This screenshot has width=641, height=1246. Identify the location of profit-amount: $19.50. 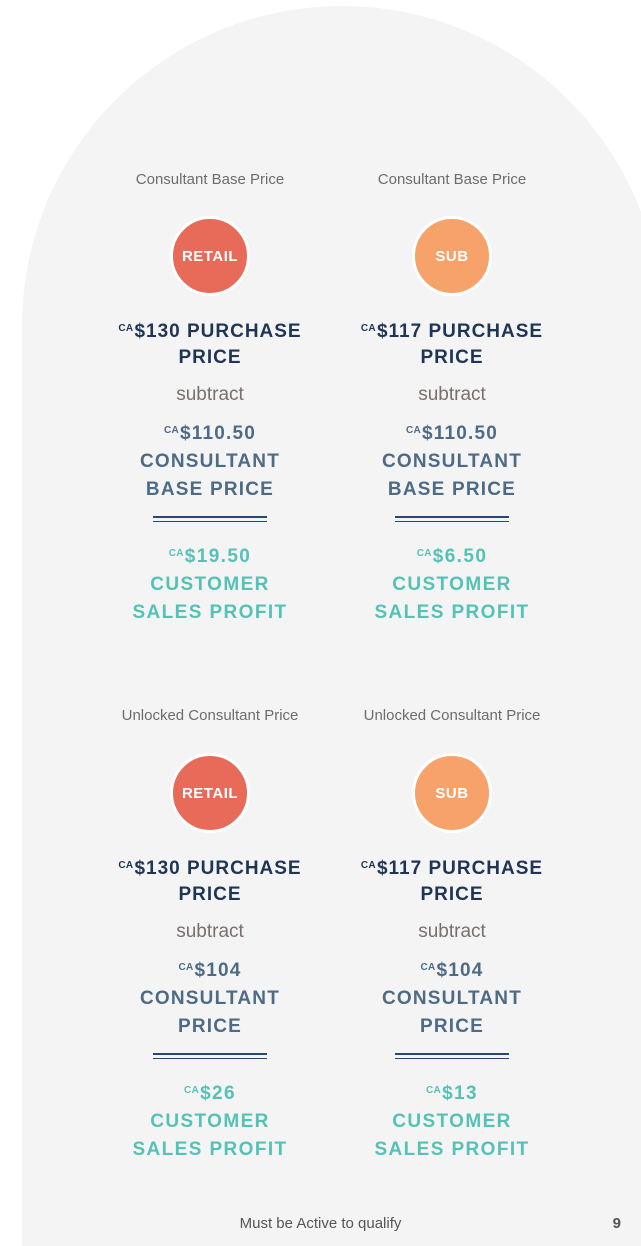
(218, 556).